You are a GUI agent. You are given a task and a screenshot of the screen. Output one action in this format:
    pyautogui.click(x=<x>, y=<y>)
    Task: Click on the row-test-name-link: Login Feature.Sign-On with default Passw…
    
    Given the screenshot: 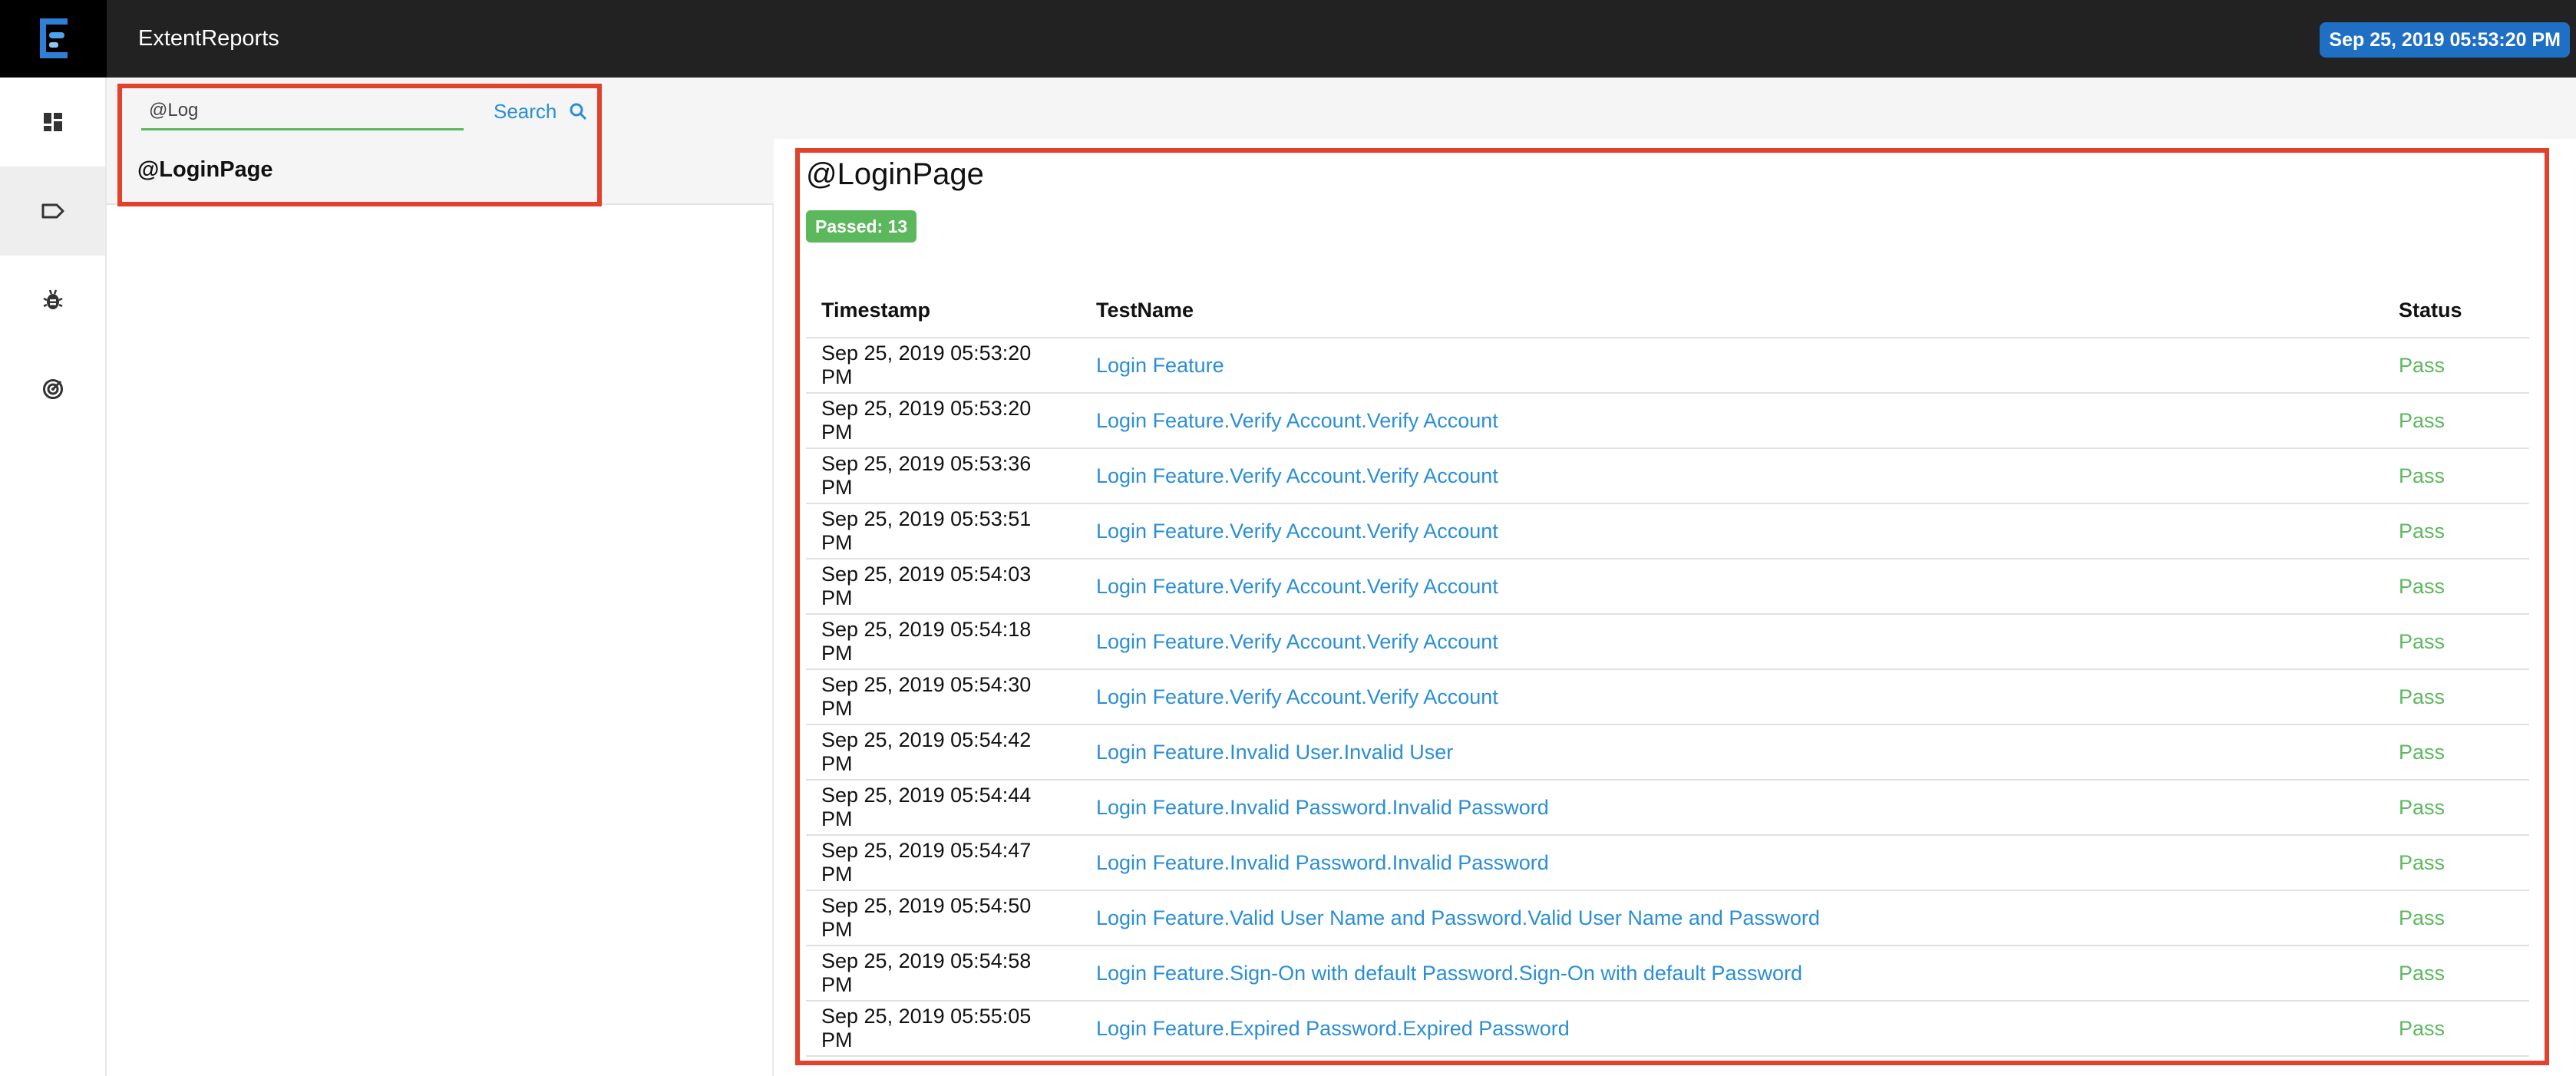 What is the action you would take?
    pyautogui.click(x=1732, y=974)
    